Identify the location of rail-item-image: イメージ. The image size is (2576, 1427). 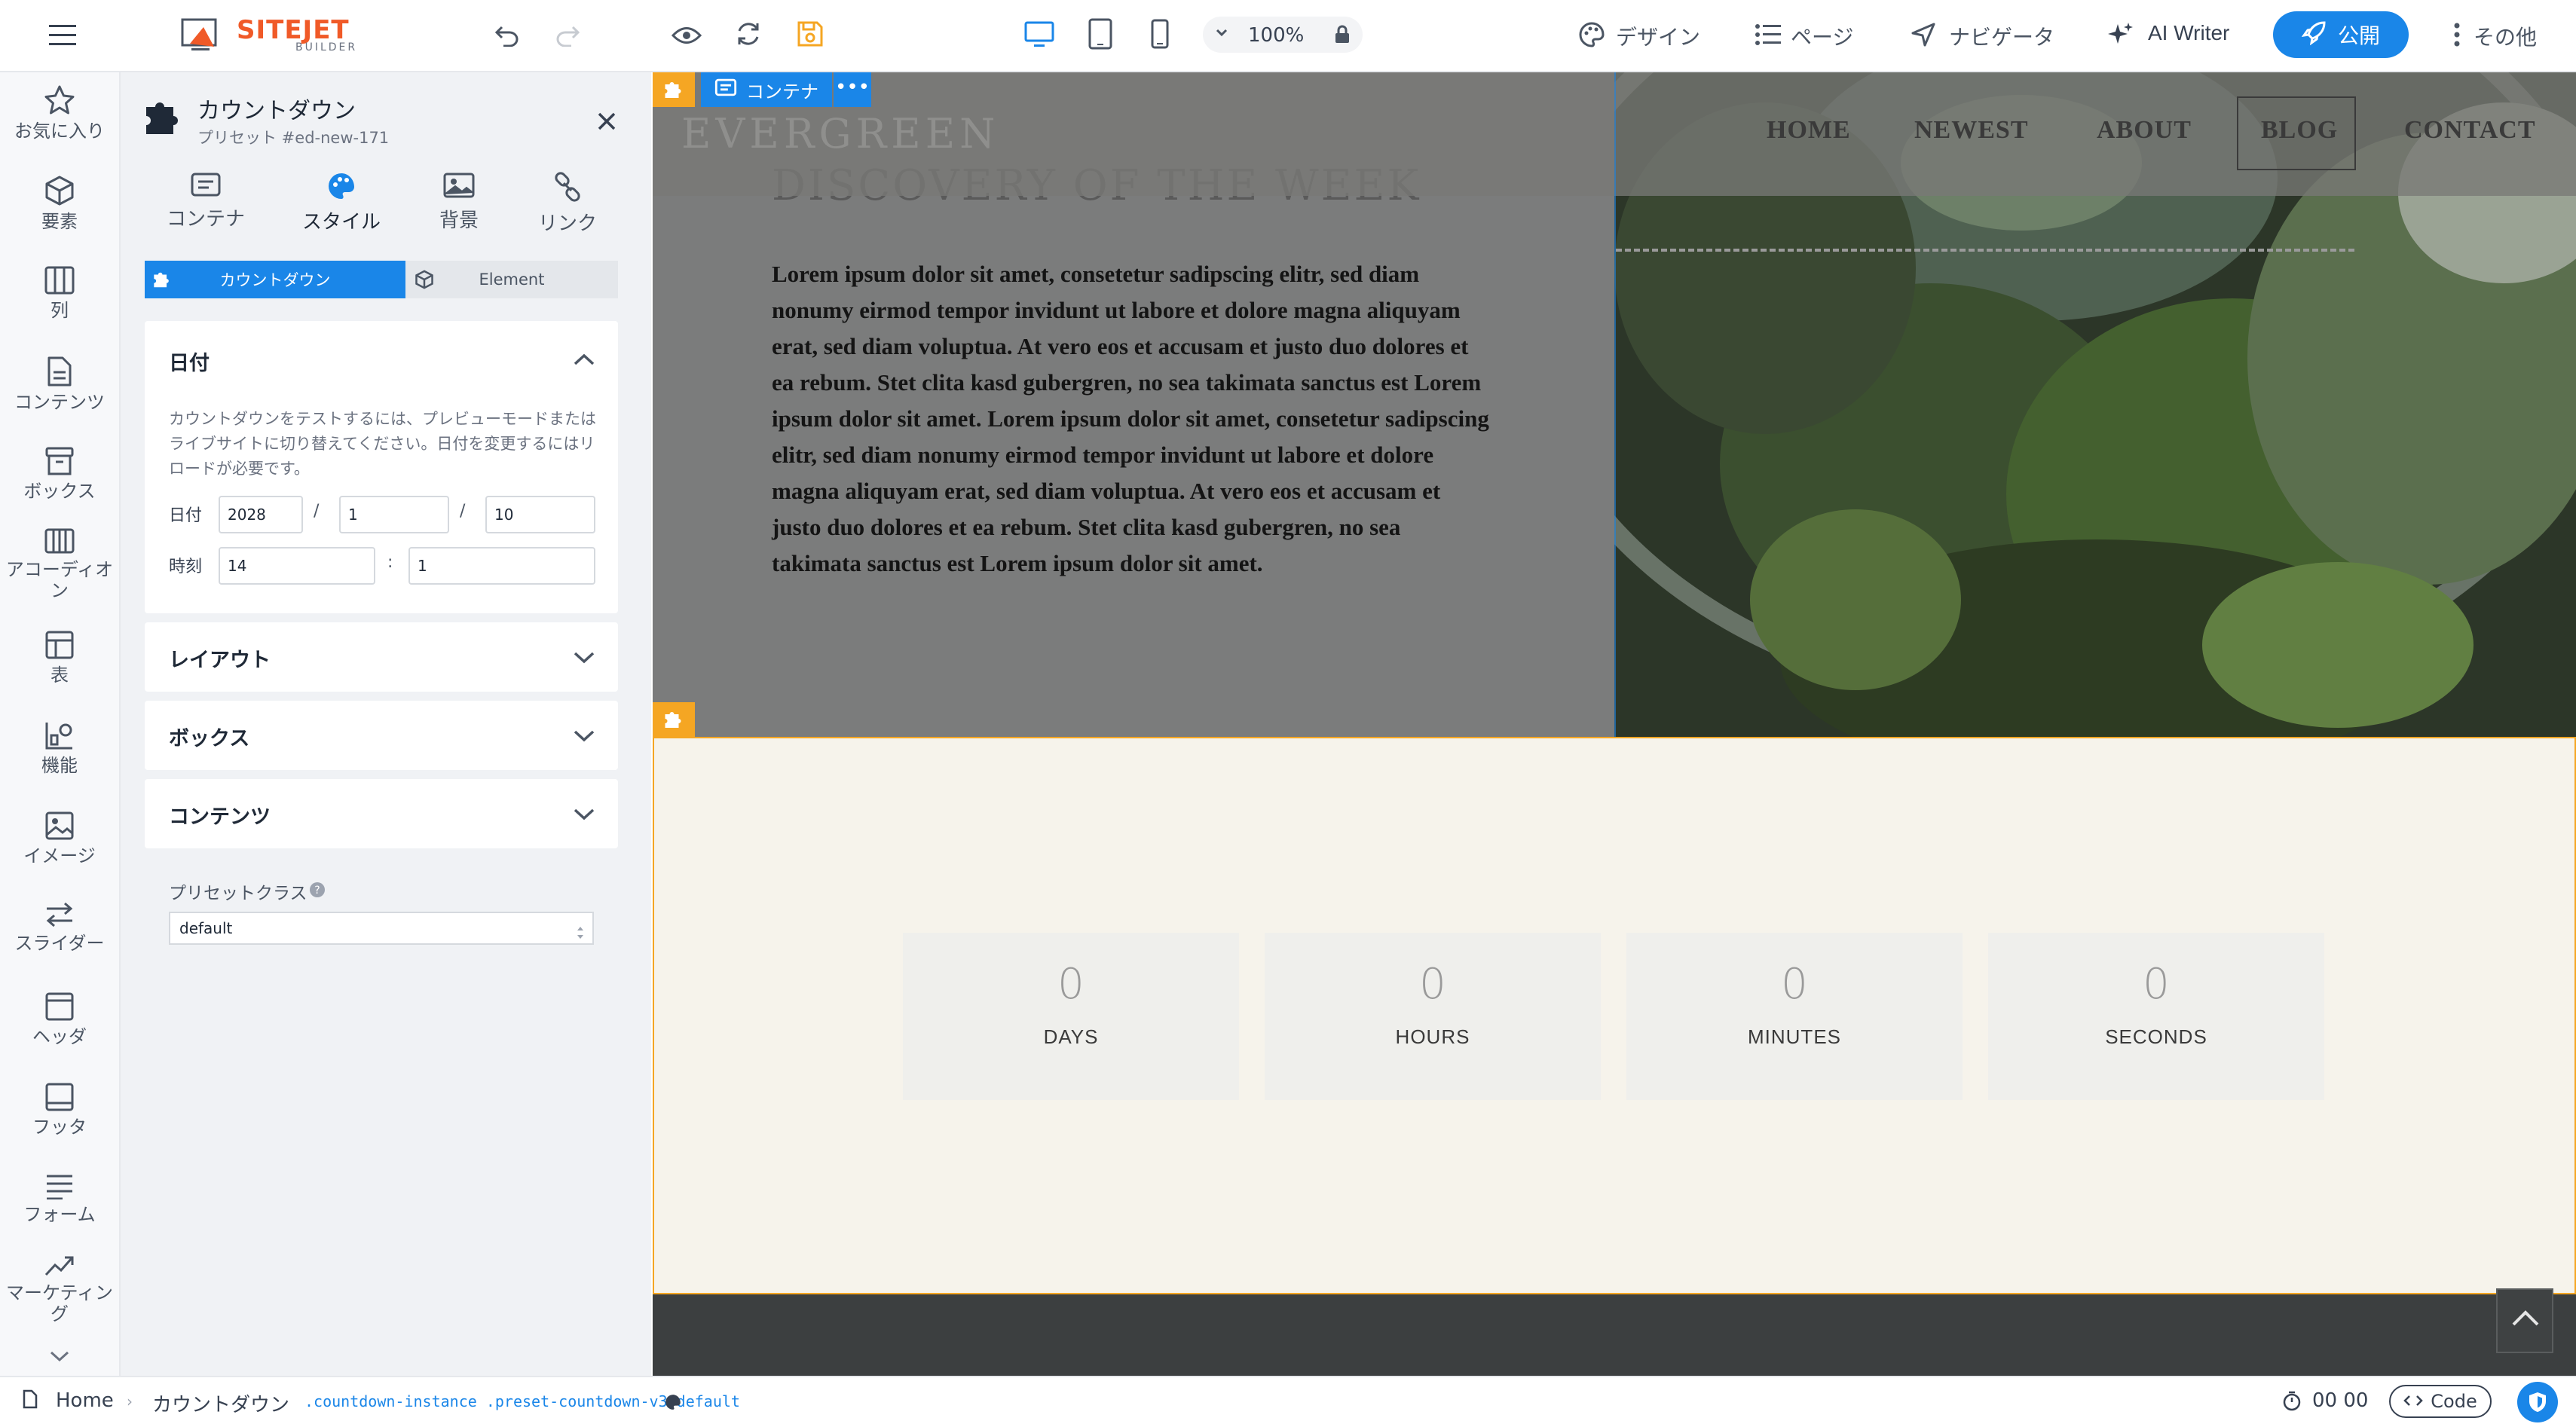
(59, 838).